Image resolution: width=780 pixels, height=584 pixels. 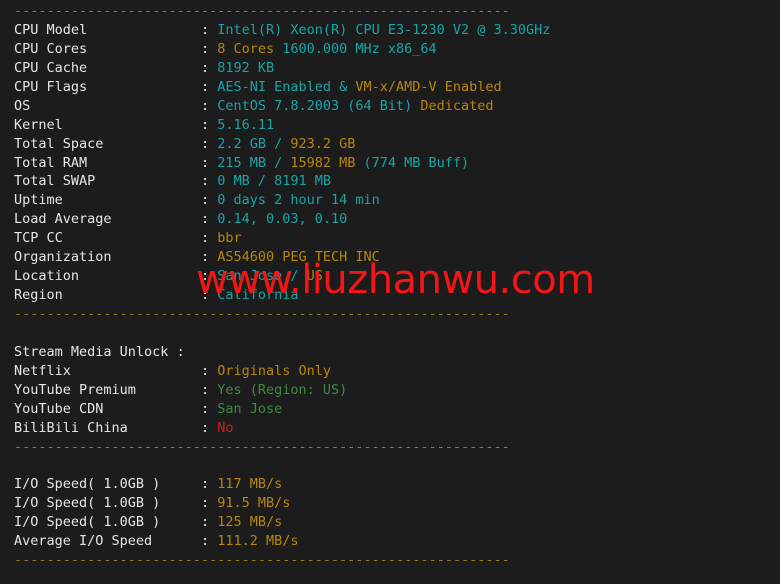 What do you see at coordinates (107, 162) in the screenshot?
I see `row-label: Total RAM` at bounding box center [107, 162].